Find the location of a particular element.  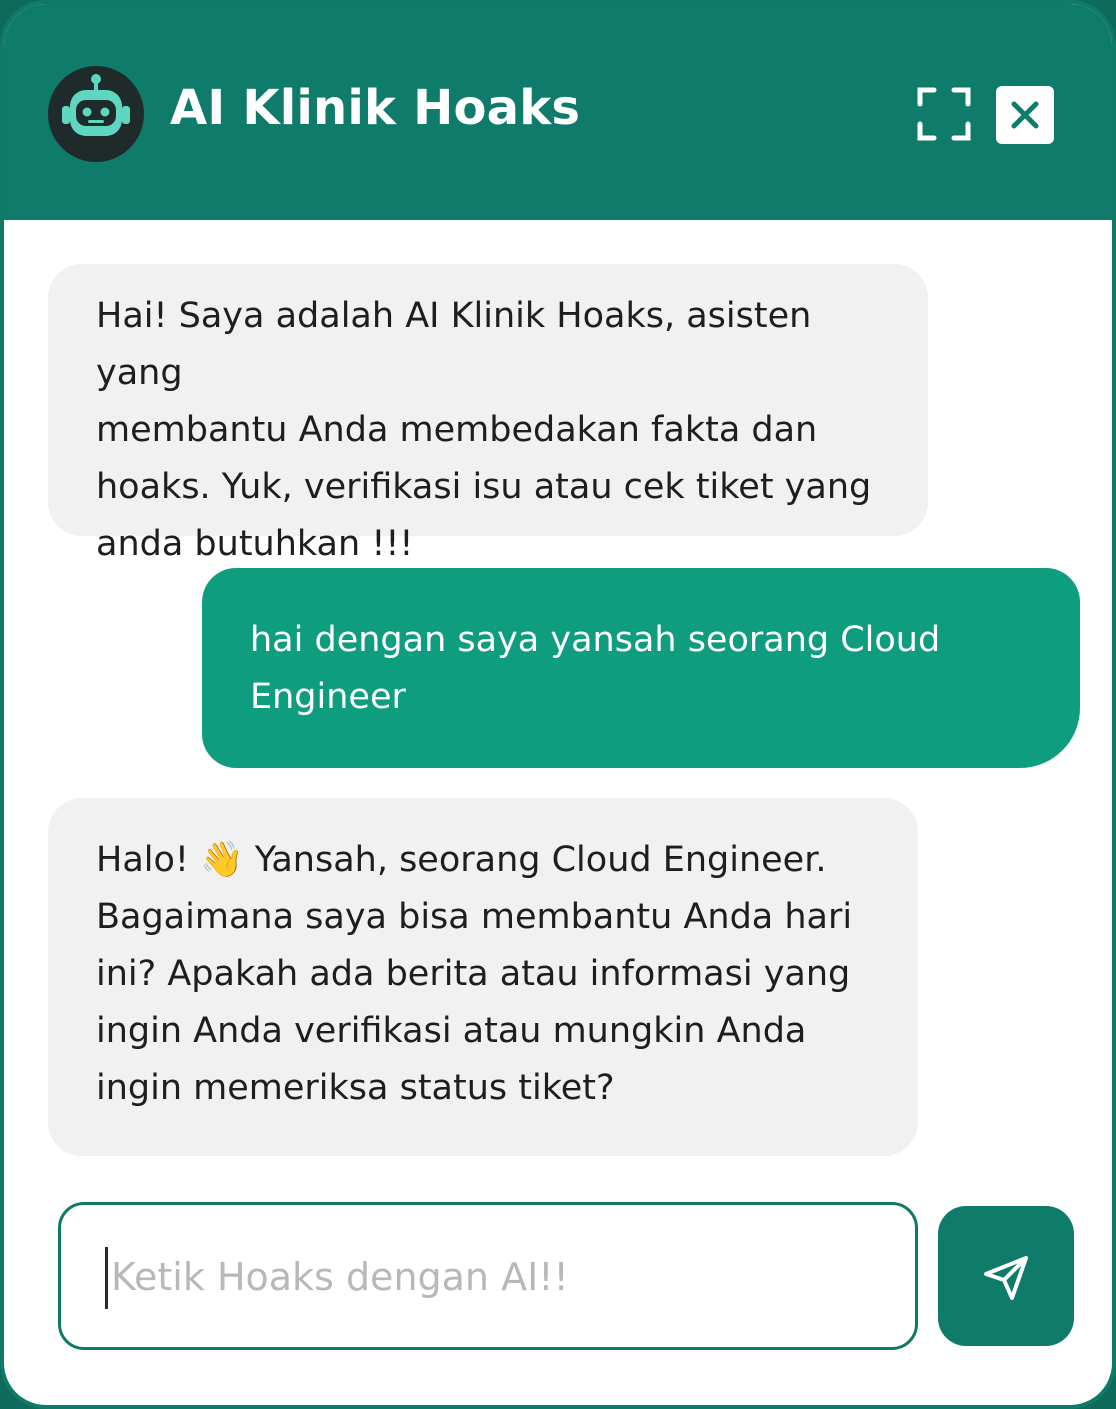

close-icon is located at coordinates (1025, 115).